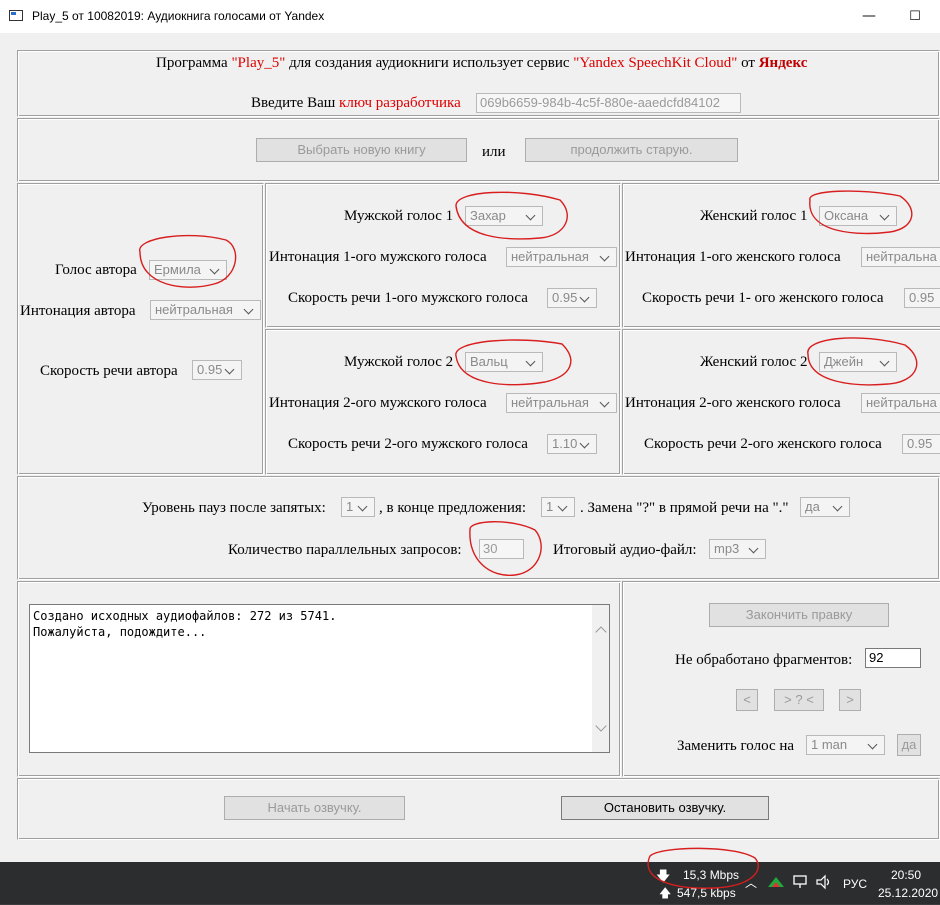  I want to click on finish-edit-button: Закончить правку, so click(799, 615).